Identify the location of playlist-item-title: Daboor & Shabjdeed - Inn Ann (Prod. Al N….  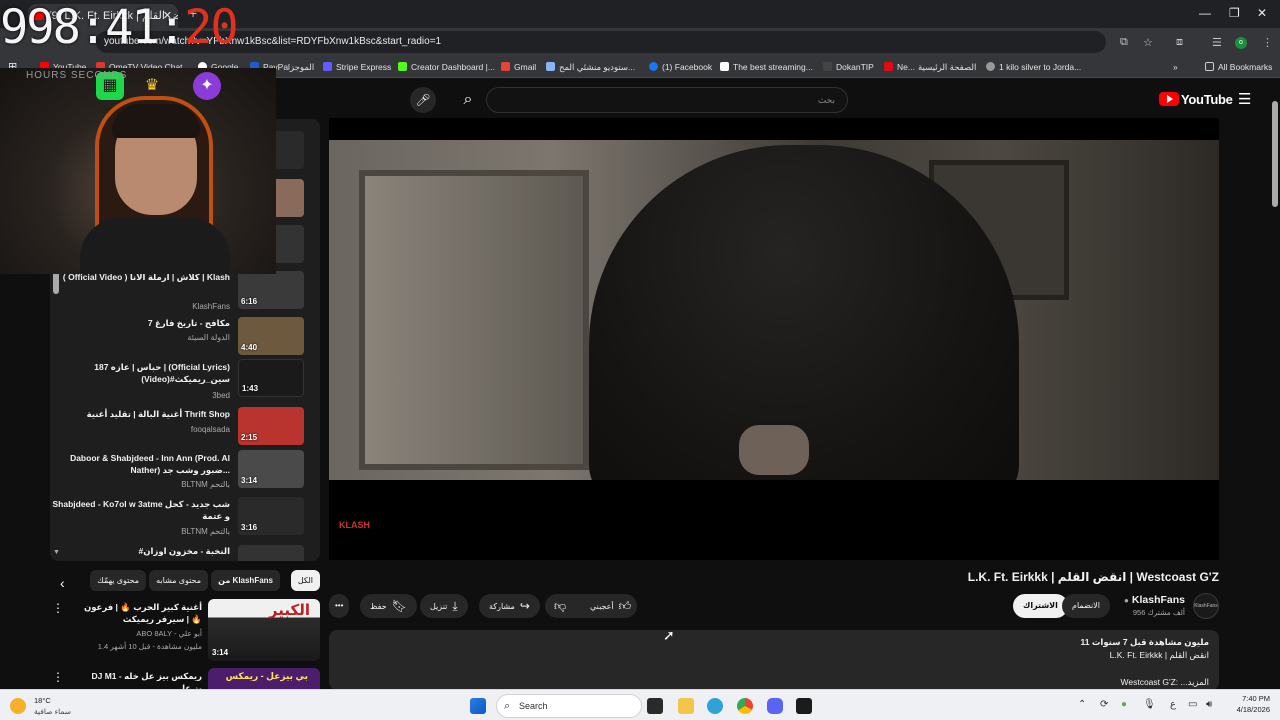
(141, 464).